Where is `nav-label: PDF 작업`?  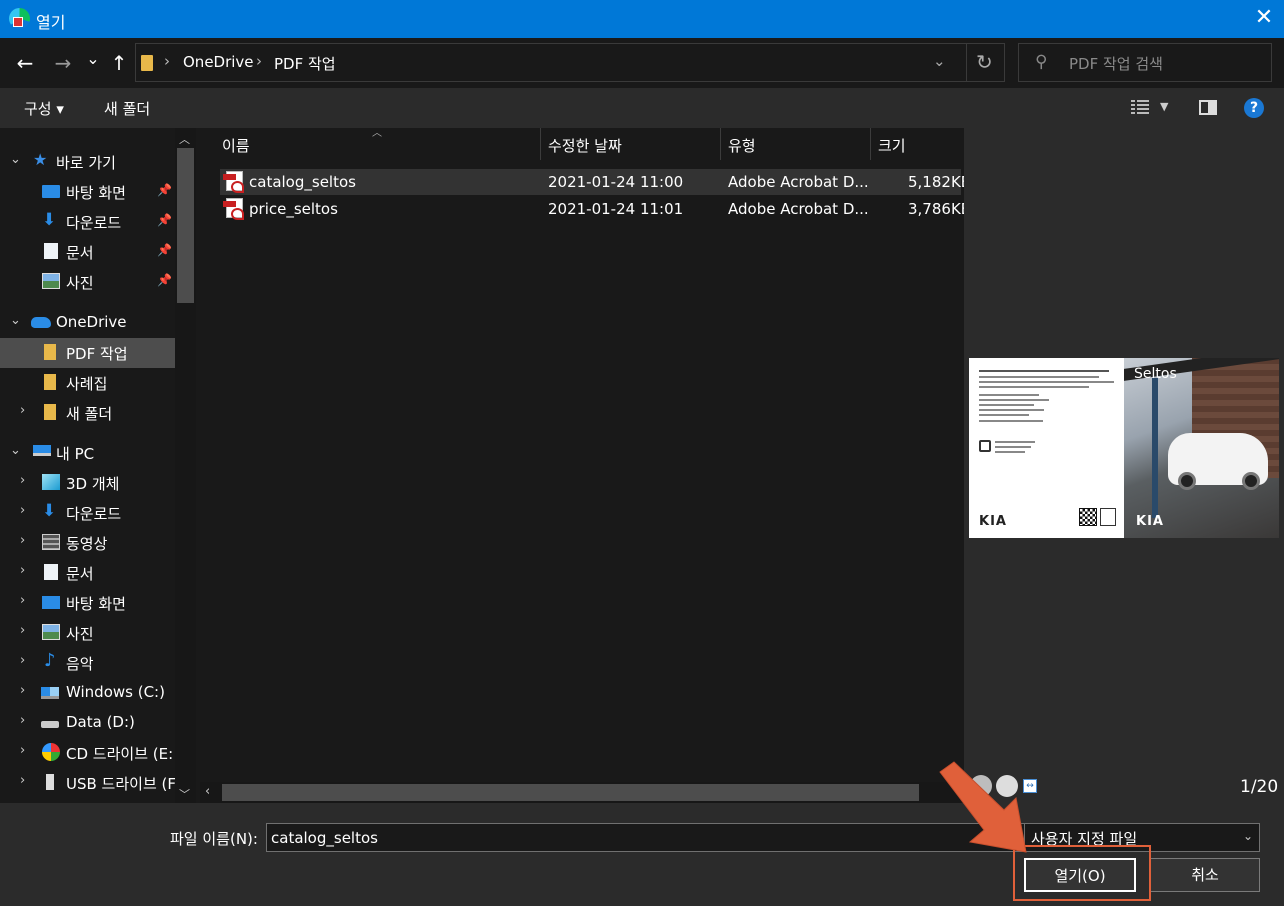 nav-label: PDF 작업 is located at coordinates (97, 354).